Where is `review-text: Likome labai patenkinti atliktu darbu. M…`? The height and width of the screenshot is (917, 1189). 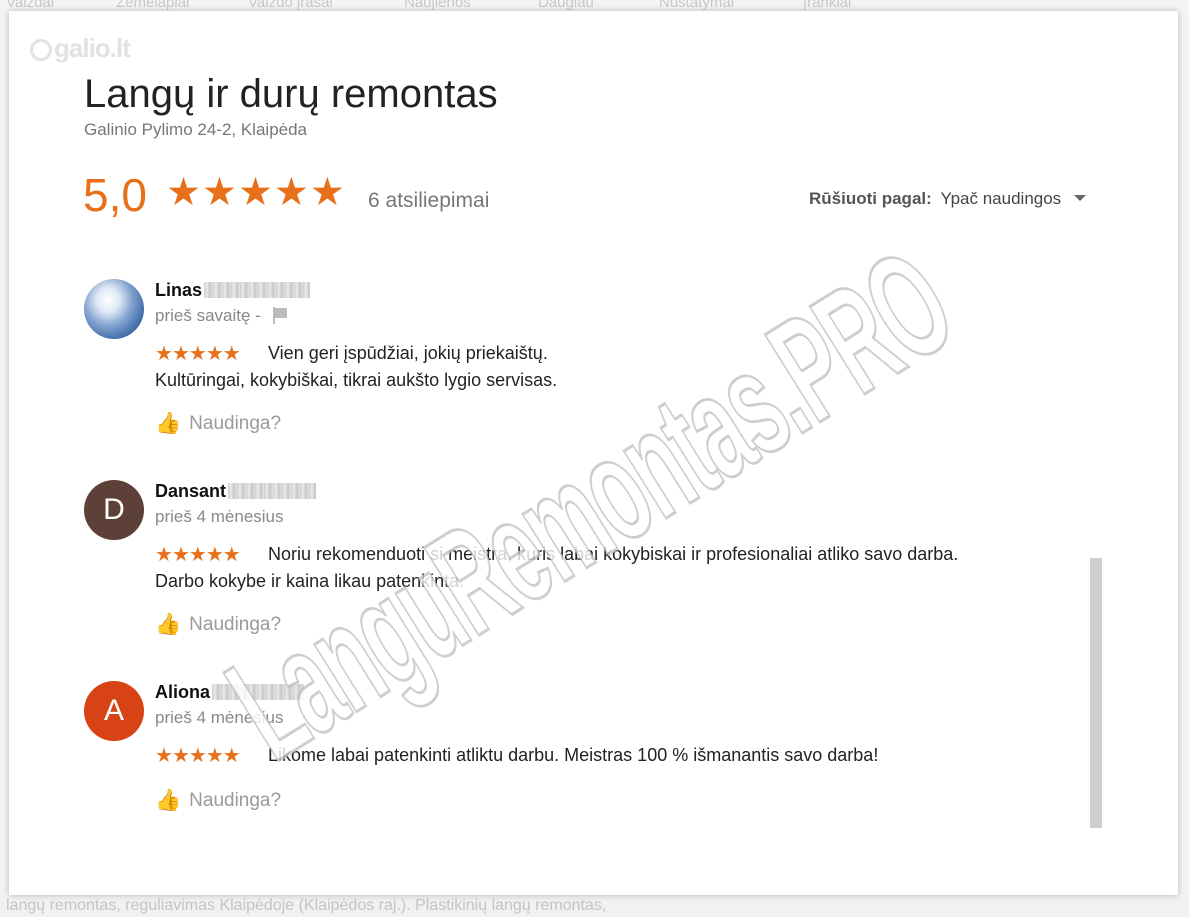 review-text: Likome labai patenkinti atliktu darbu. M… is located at coordinates (573, 755).